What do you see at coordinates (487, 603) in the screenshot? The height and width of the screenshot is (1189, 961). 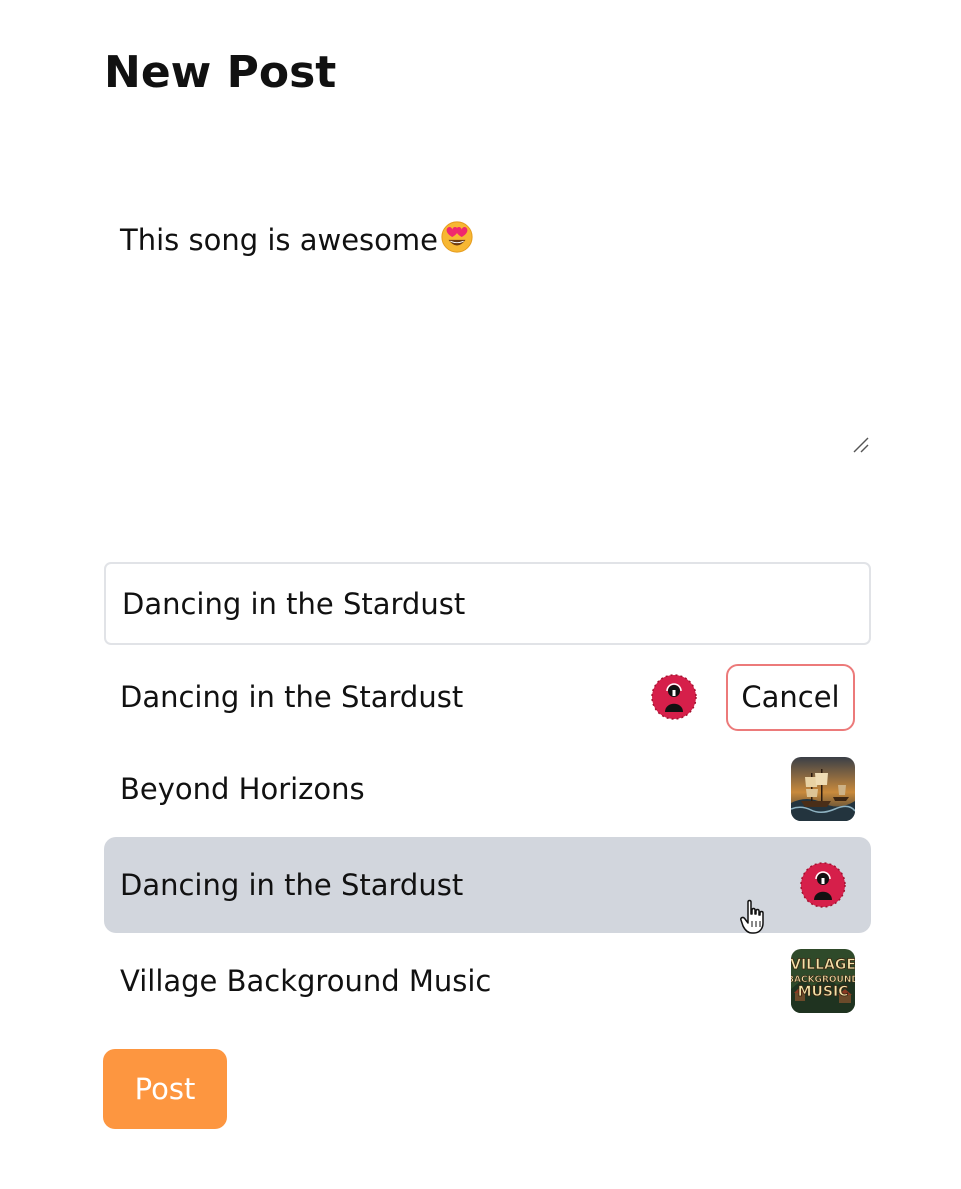 I see `song-search-input: Dancing in the Stardust` at bounding box center [487, 603].